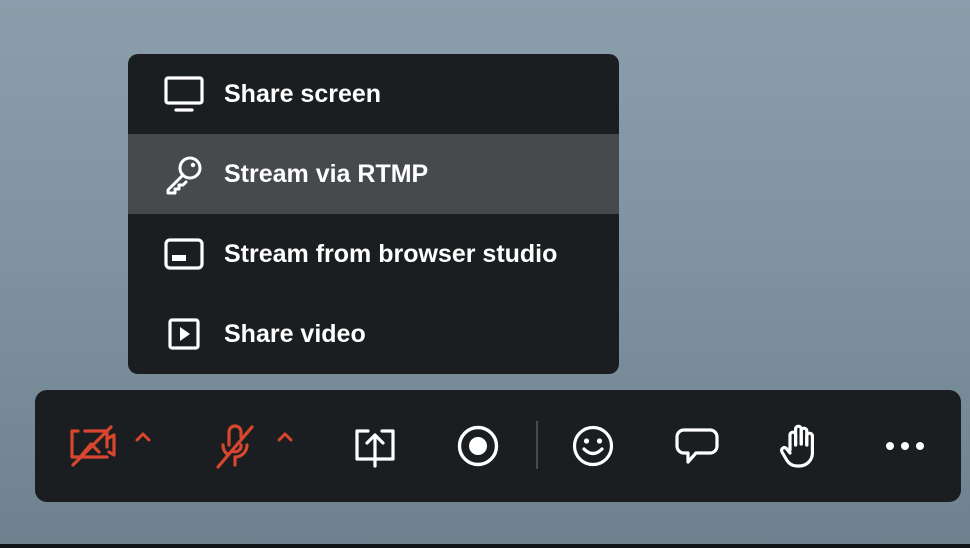 The height and width of the screenshot is (548, 970). Describe the element at coordinates (537, 445) in the screenshot. I see `toolbar-divider` at that location.